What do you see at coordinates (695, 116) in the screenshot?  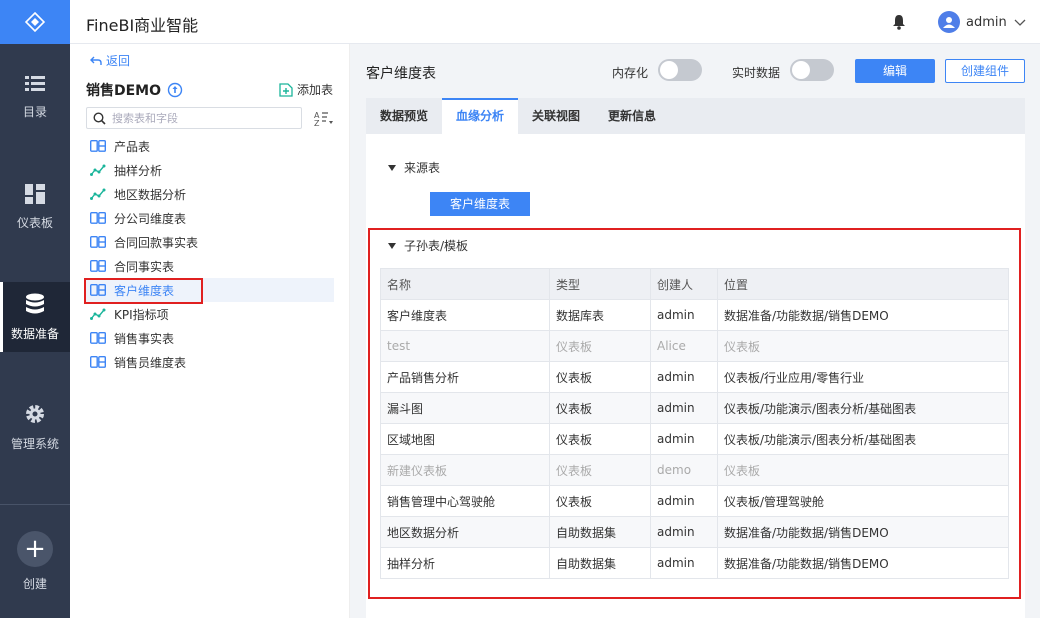 I see `tab-bar: 数据预览 血缘分析 关联视图 更新信息` at bounding box center [695, 116].